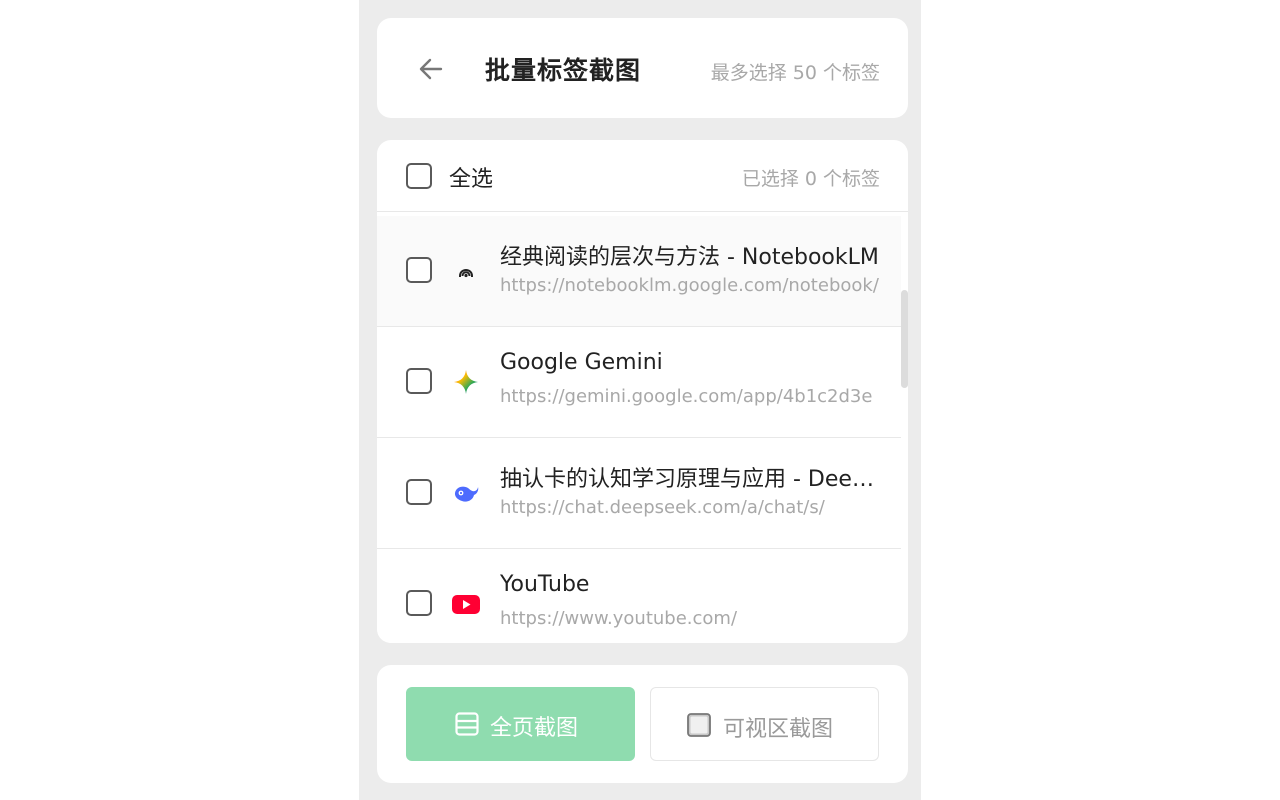 Image resolution: width=1280 pixels, height=800 pixels. Describe the element at coordinates (471, 179) in the screenshot. I see `select-all-label: 全选` at that location.